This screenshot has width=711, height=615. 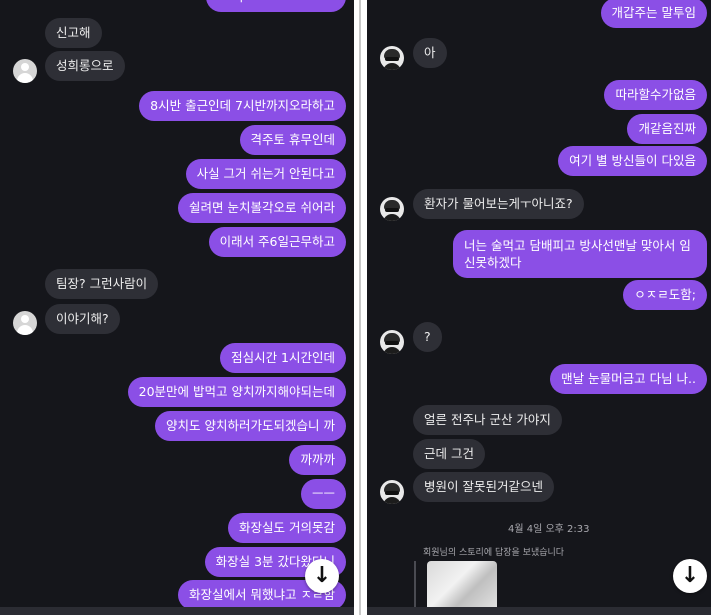 I want to click on message-sent: 20분만에 밥먹고 양치까지해야되는데, so click(x=236, y=392).